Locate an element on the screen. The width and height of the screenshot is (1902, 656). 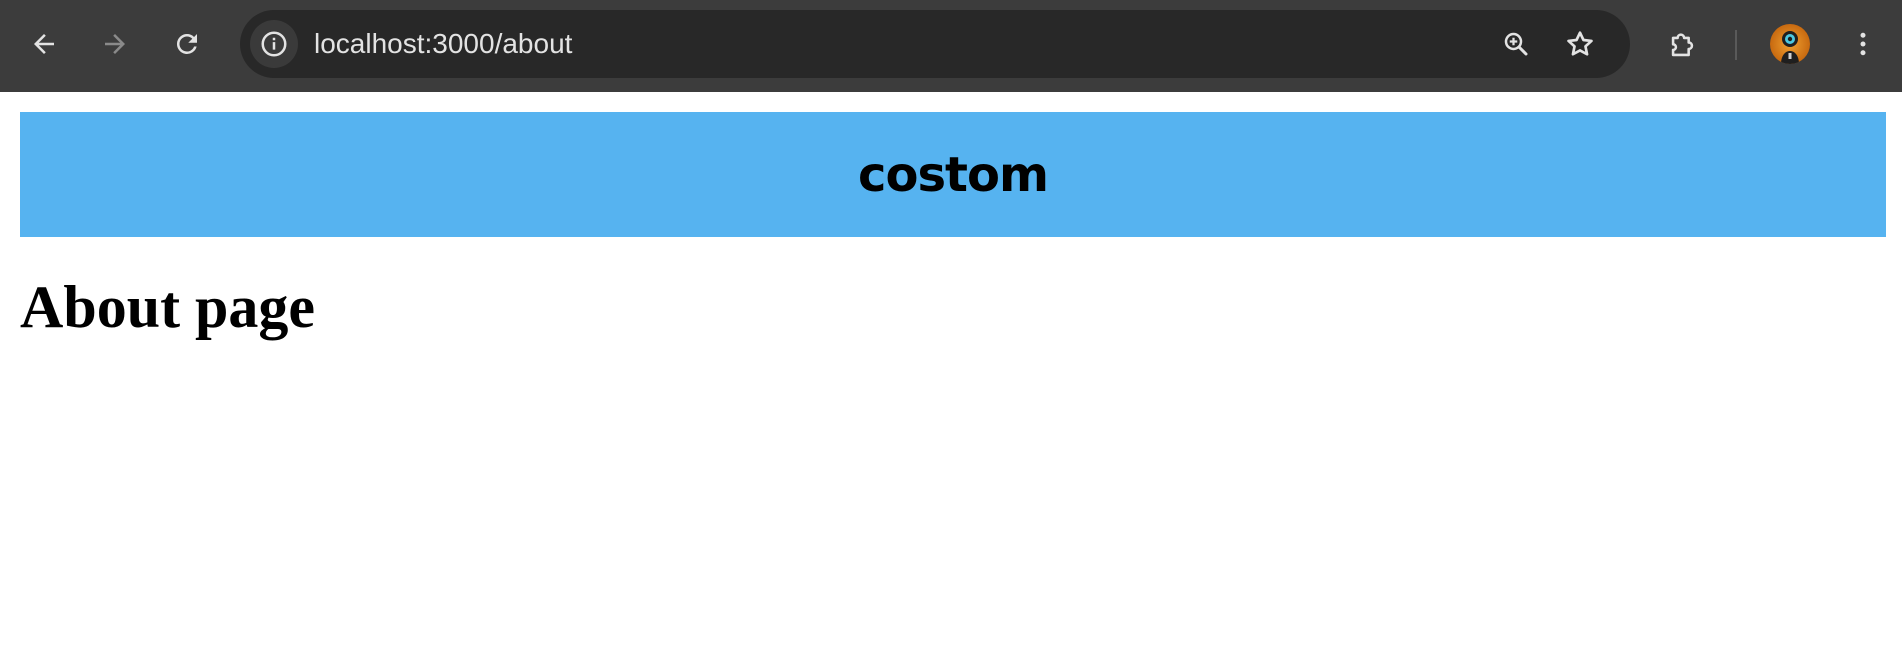
reload-icon is located at coordinates (186, 43).